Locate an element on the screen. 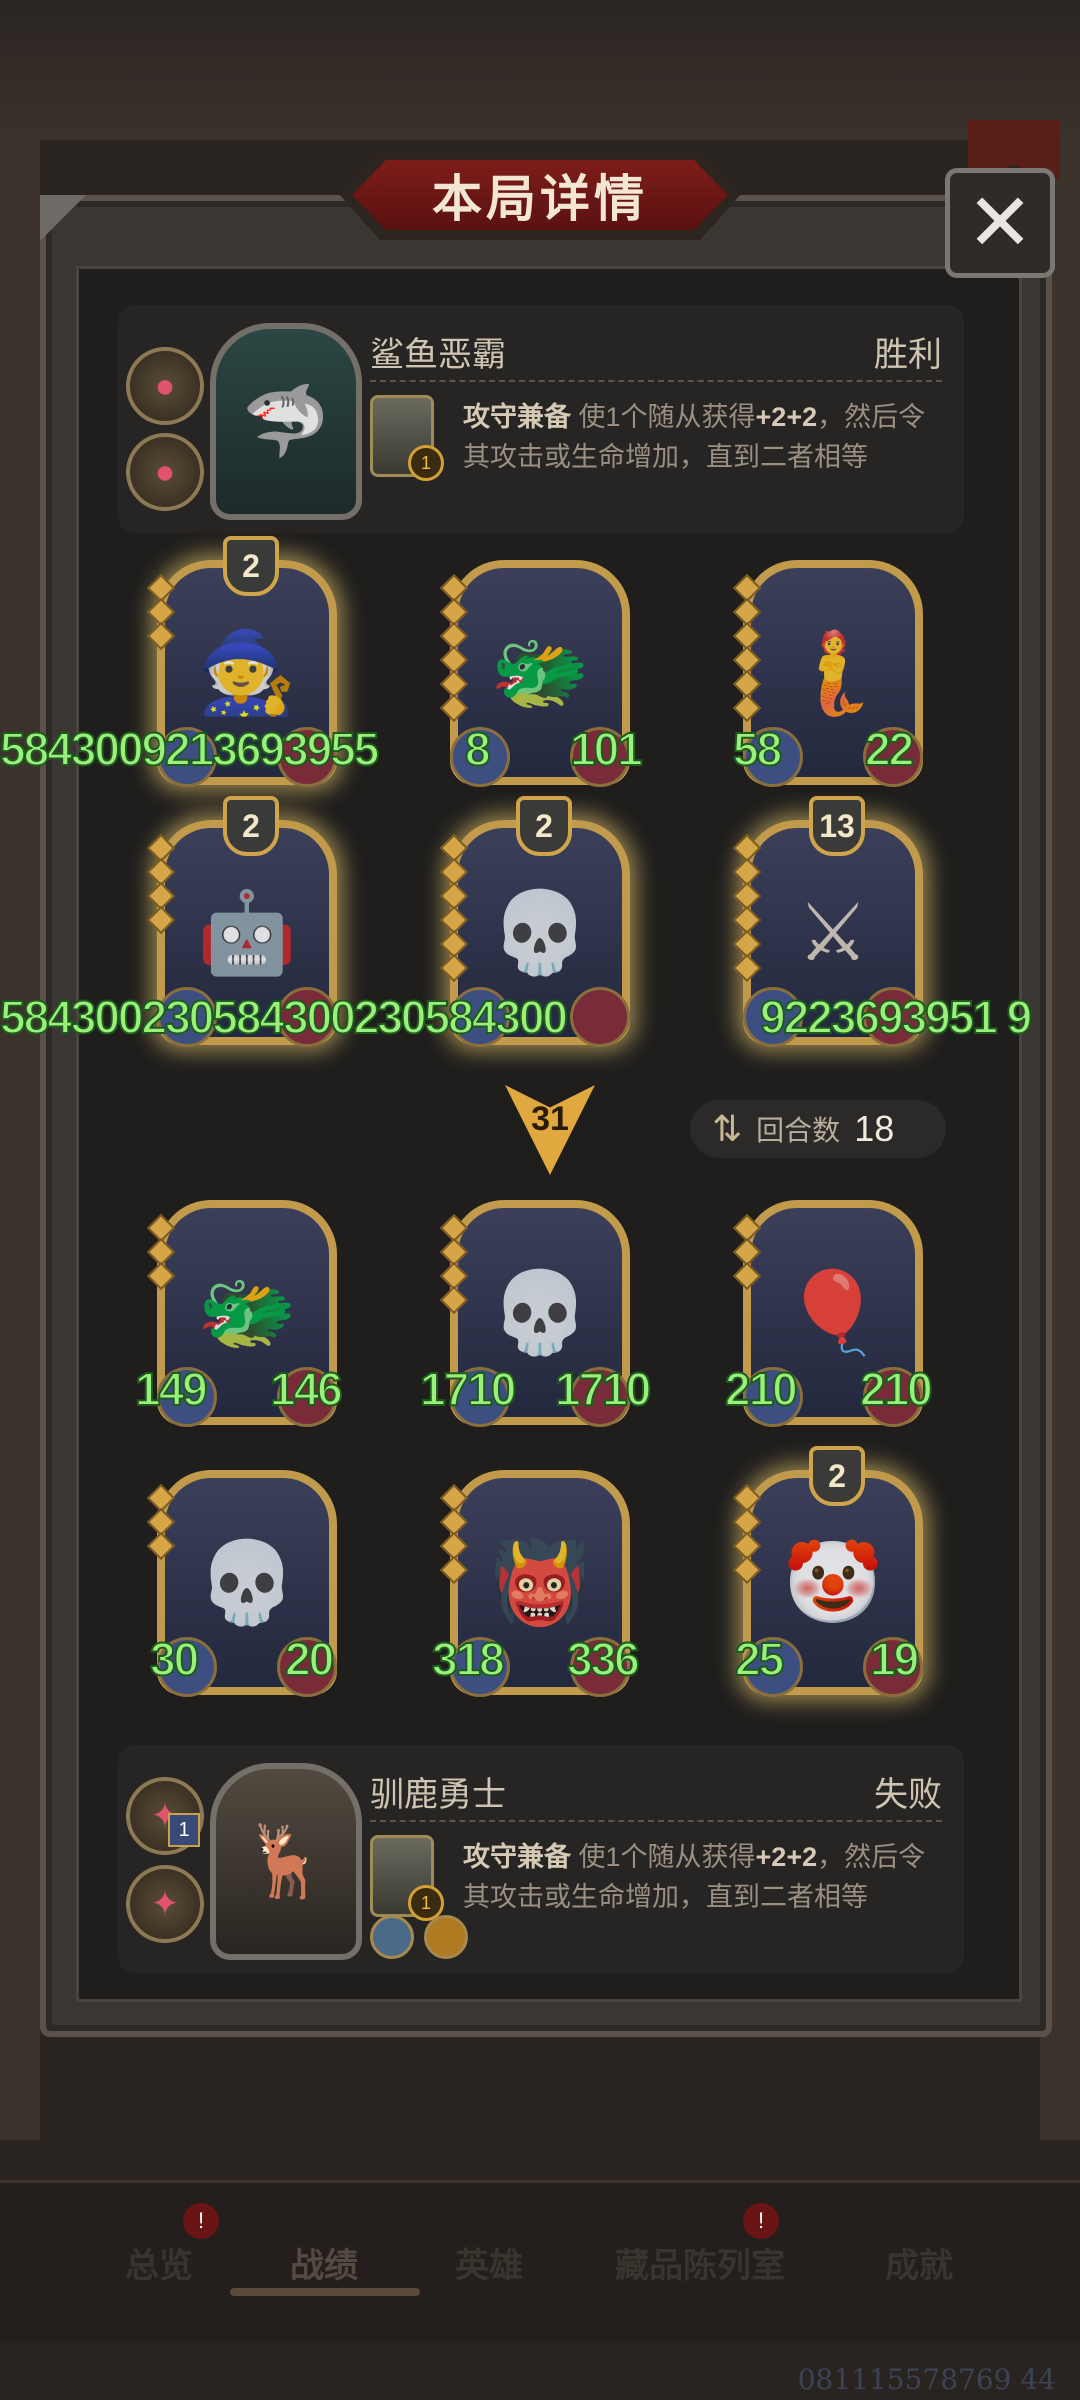 Image resolution: width=1080 pixels, height=2400 pixels. damage-value: 31 is located at coordinates (550, 1119).